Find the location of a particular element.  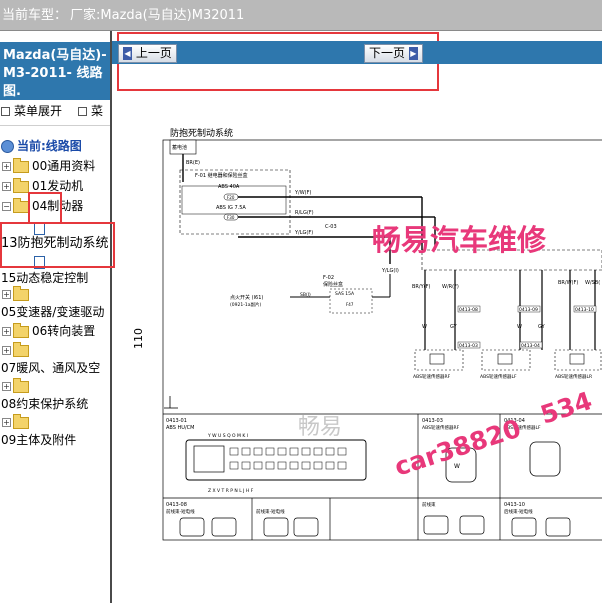

sb-label: SB(I) is located at coordinates (305, 295).